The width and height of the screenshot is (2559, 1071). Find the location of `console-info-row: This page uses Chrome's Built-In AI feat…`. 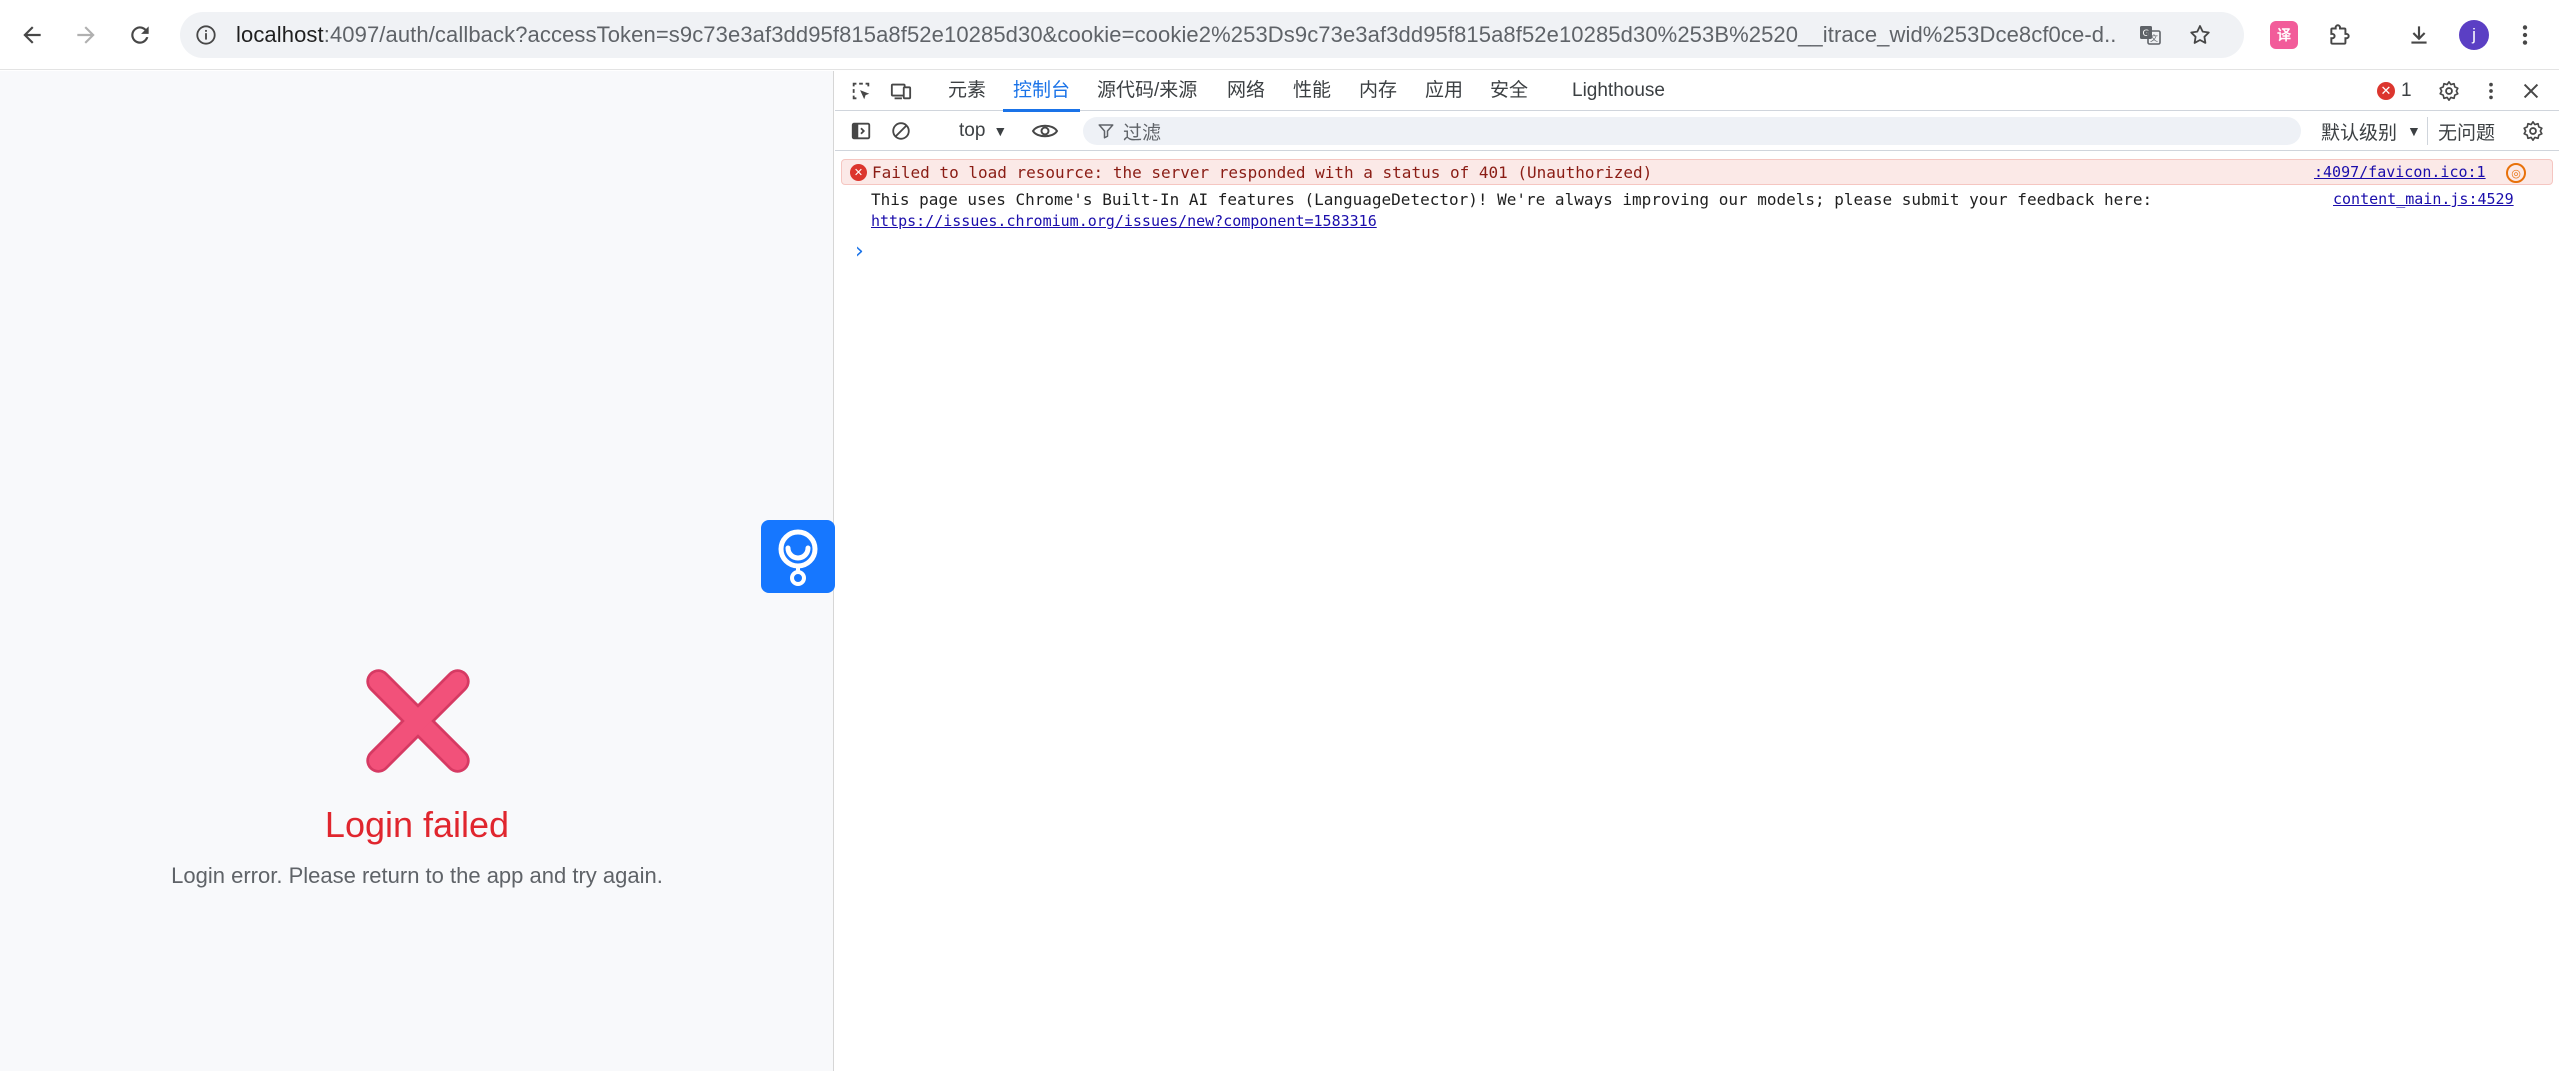

console-info-row: This page uses Chrome's Built-In AI feat… is located at coordinates (1697, 212).